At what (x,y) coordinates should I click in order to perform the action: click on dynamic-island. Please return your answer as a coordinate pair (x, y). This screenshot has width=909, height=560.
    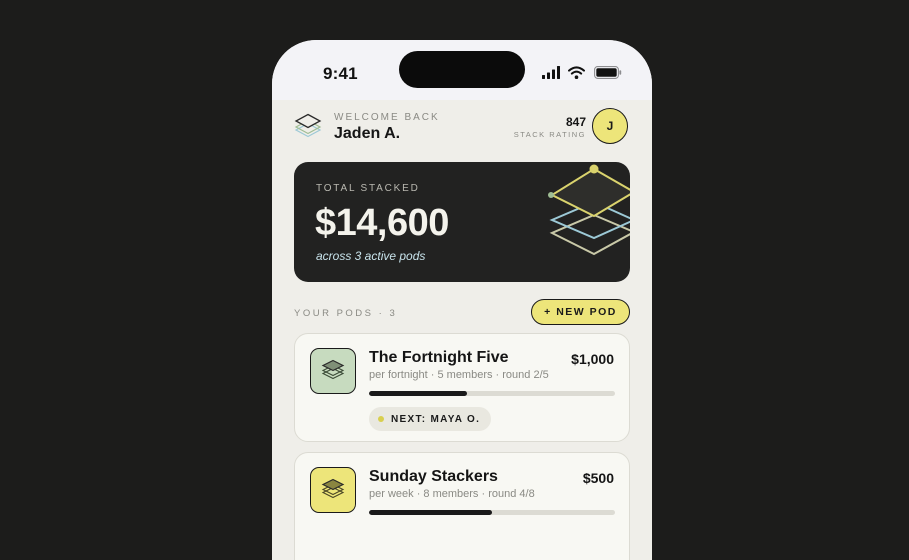
    Looking at the image, I should click on (462, 69).